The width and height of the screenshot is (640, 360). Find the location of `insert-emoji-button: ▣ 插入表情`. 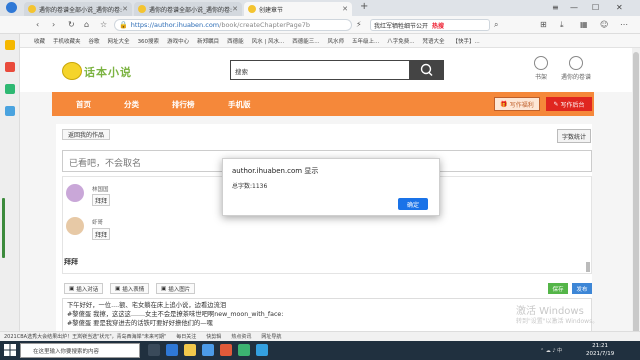

insert-emoji-button: ▣ 插入表情 is located at coordinates (130, 288).